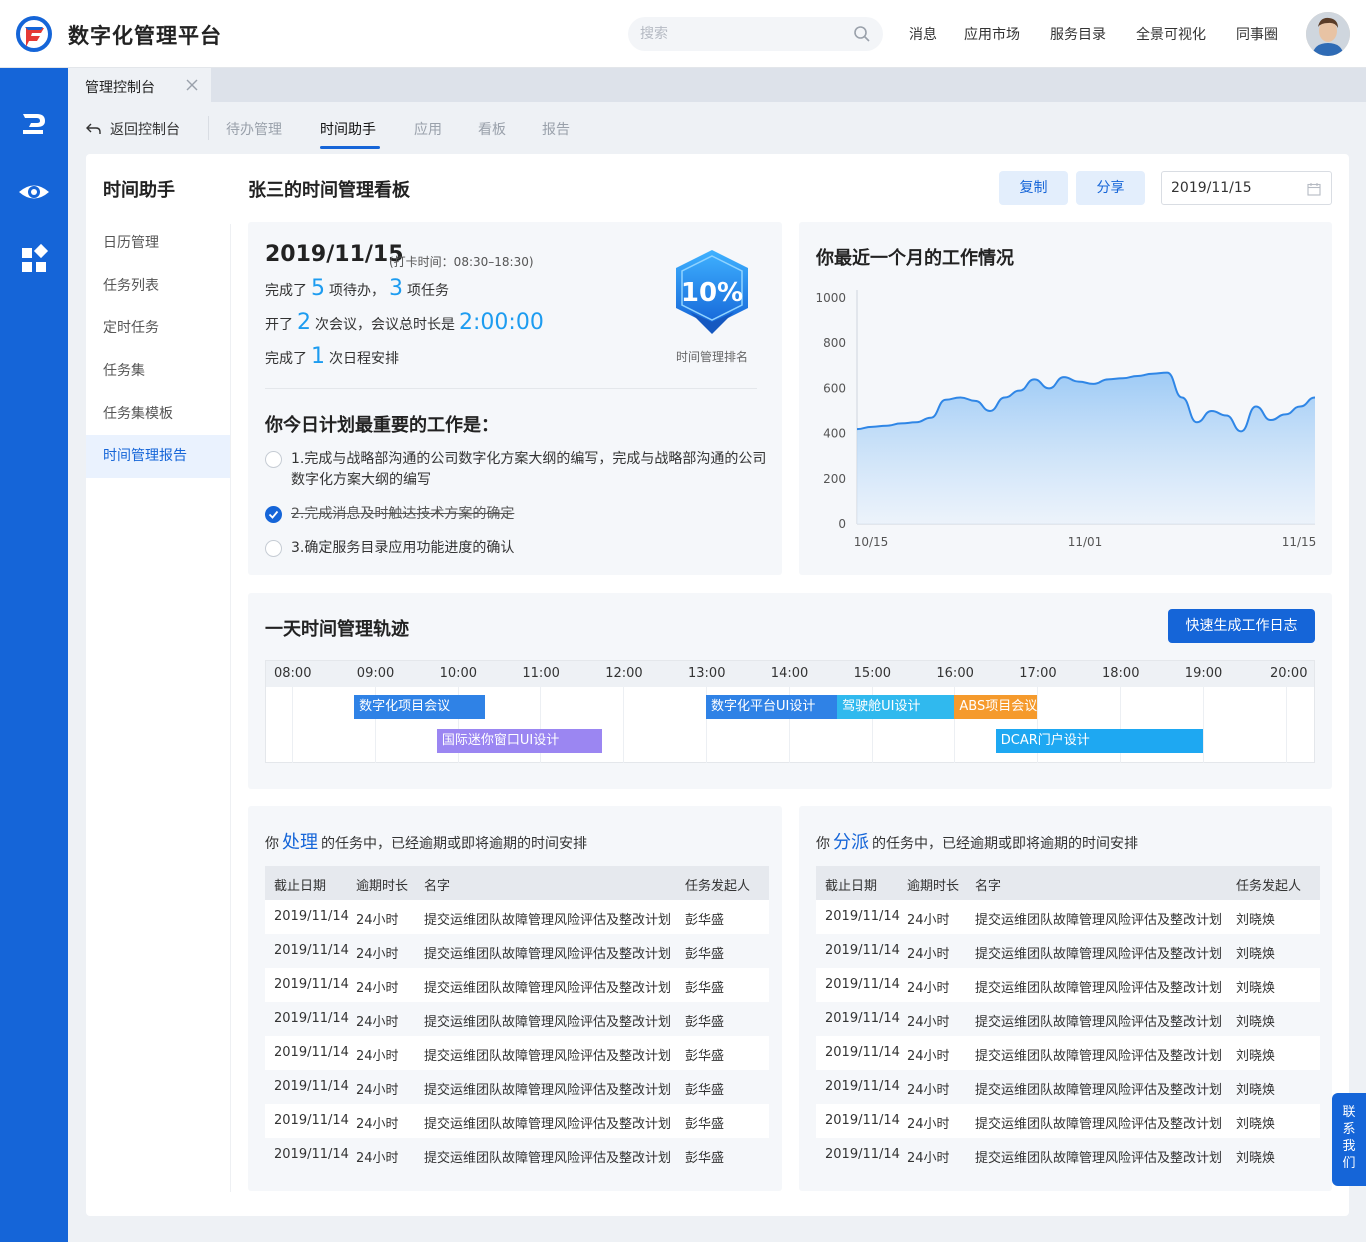  What do you see at coordinates (1099, 741) in the screenshot?
I see `timeline-event: DCAR门户设计` at bounding box center [1099, 741].